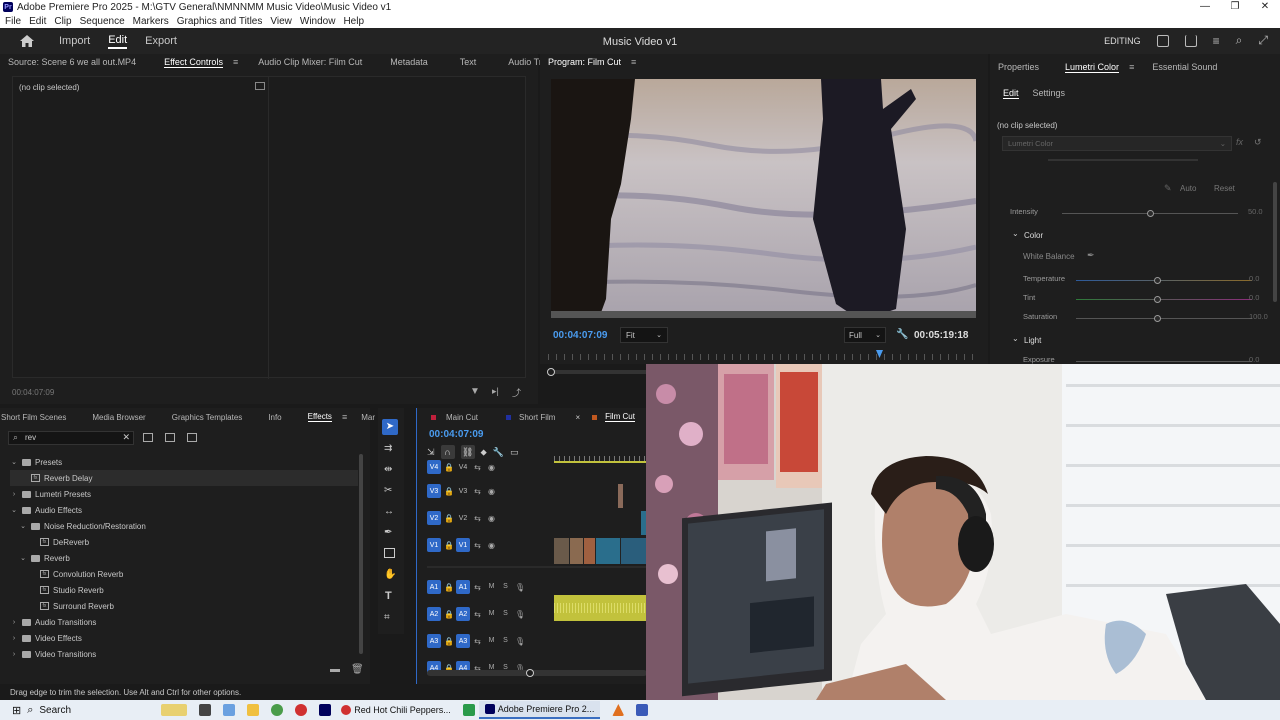 The width and height of the screenshot is (1280, 720). Describe the element at coordinates (388, 490) in the screenshot. I see `razor-tool-icon: ✂` at that location.